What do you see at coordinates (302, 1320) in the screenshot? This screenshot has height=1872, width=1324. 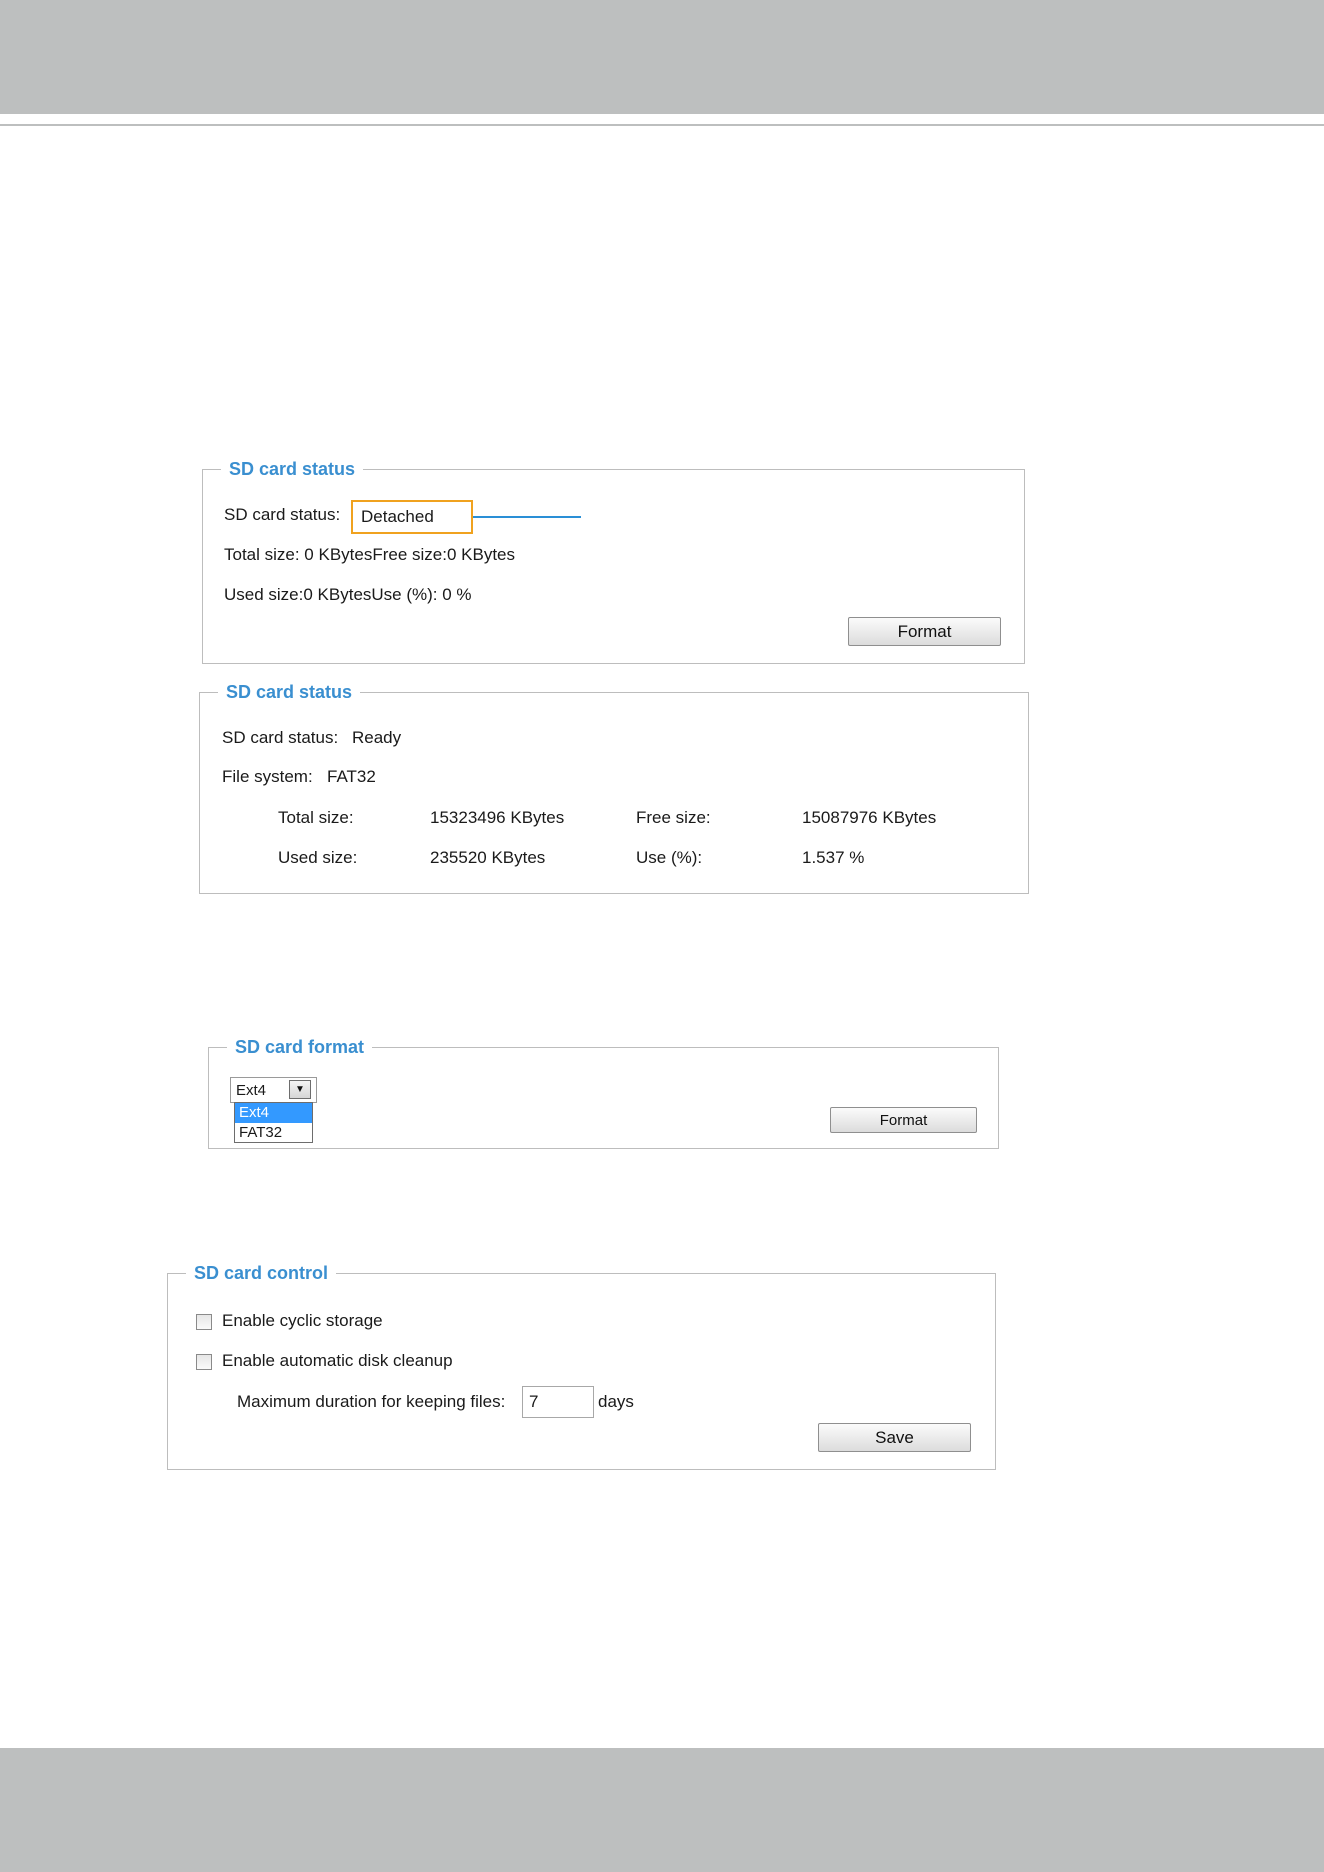 I see `cyclic-storage-label: Enable cyclic storage` at bounding box center [302, 1320].